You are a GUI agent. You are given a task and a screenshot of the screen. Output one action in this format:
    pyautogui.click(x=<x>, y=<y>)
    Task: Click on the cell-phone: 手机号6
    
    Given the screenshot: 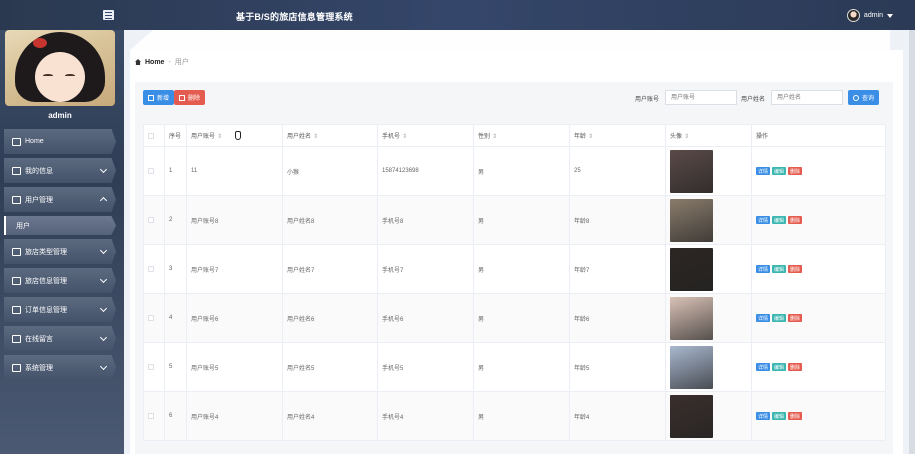 What is the action you would take?
    pyautogui.click(x=425, y=318)
    